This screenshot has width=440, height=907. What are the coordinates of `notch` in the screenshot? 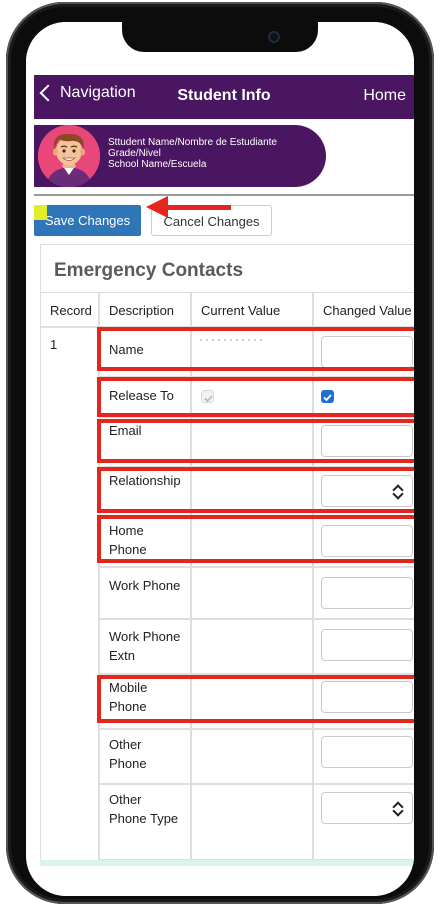 It's located at (220, 37).